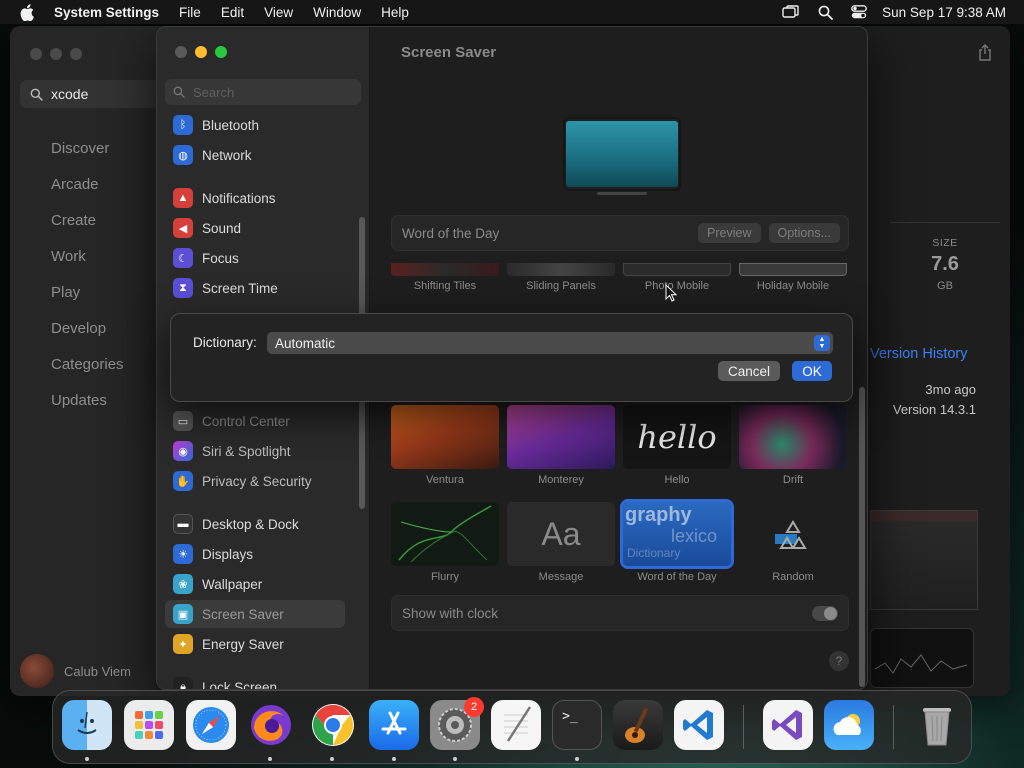 Image resolution: width=1024 pixels, height=768 pixels. I want to click on dictionary-options-sheet: Dictionary: Automatic ▲ ▼ Cancel OK, so click(511, 357).